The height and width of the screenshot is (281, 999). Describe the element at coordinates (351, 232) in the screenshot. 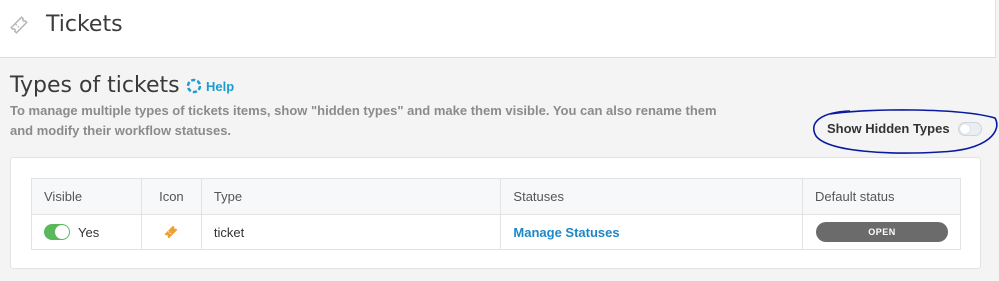

I see `type-cell: ticket` at that location.